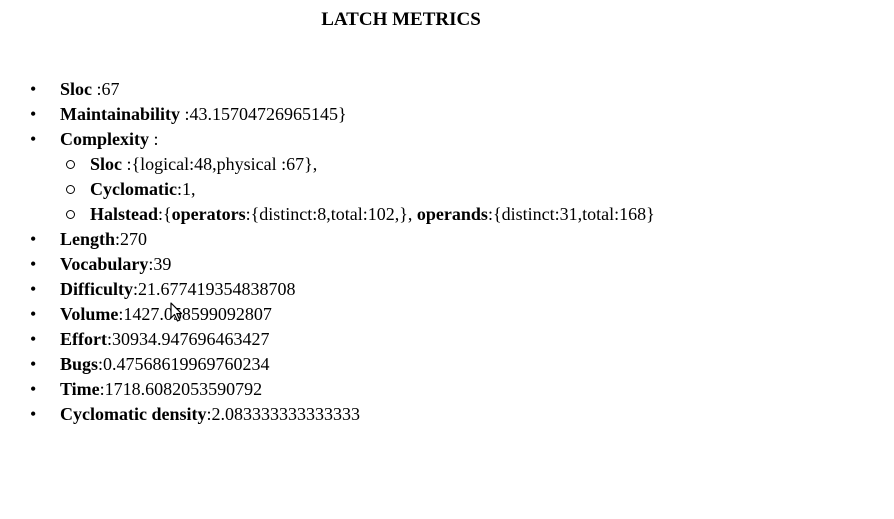 This screenshot has height=519, width=894. I want to click on metric-label: Halstead, so click(124, 214).